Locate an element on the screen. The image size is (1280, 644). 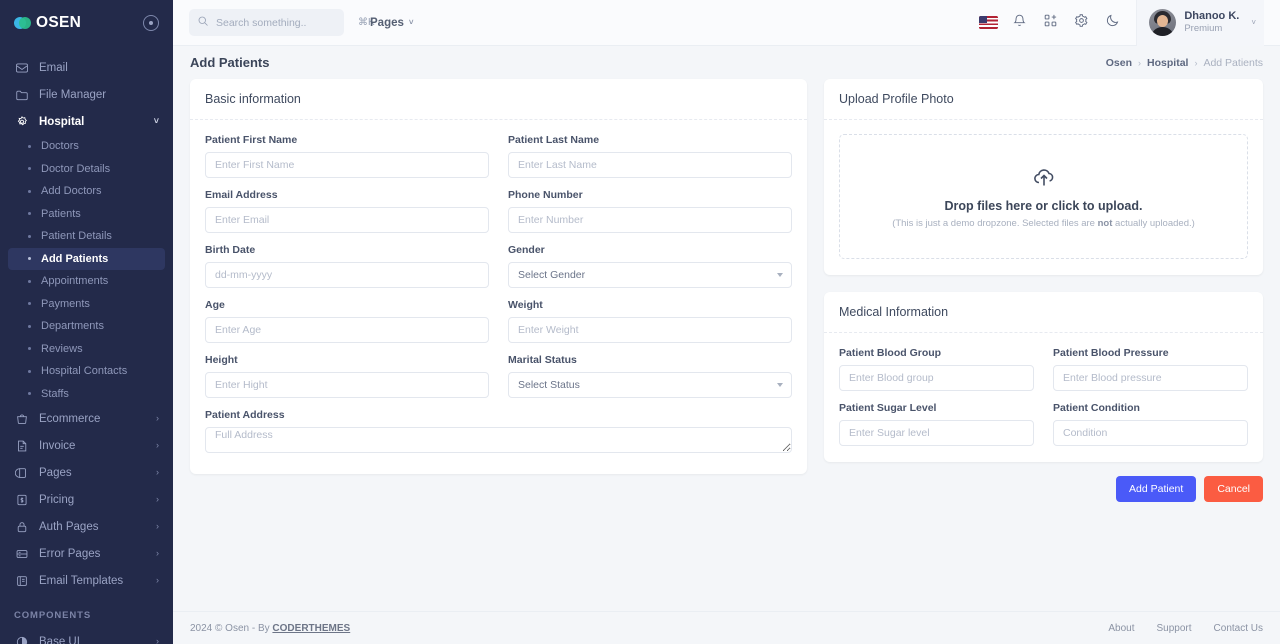
sidebar-subitem-add-patients: Add Patients is located at coordinates (86, 258).